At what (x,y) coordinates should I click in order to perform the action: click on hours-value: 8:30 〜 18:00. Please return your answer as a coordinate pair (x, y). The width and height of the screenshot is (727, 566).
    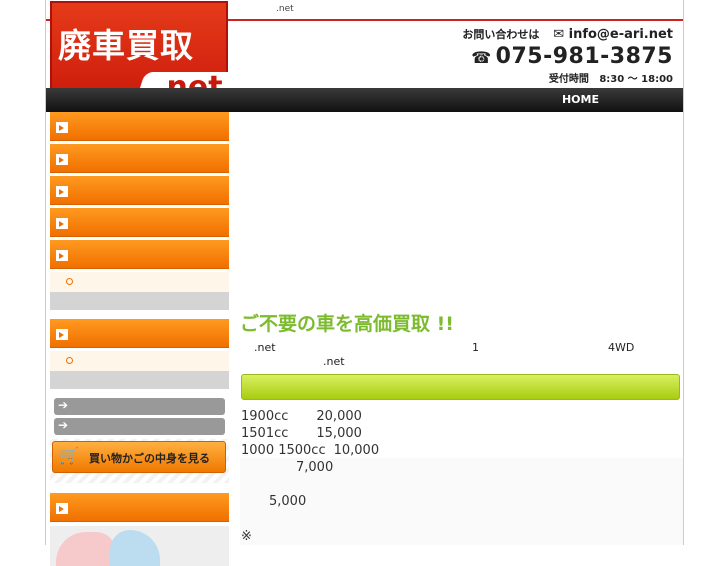
    Looking at the image, I should click on (636, 79).